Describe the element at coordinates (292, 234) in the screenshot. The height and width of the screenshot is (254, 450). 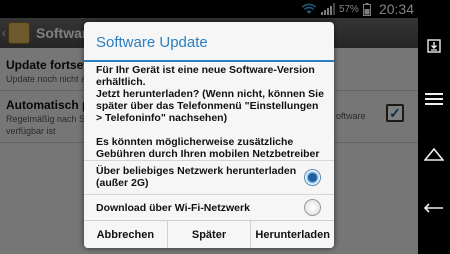
I see `download-button: Herunterladen` at that location.